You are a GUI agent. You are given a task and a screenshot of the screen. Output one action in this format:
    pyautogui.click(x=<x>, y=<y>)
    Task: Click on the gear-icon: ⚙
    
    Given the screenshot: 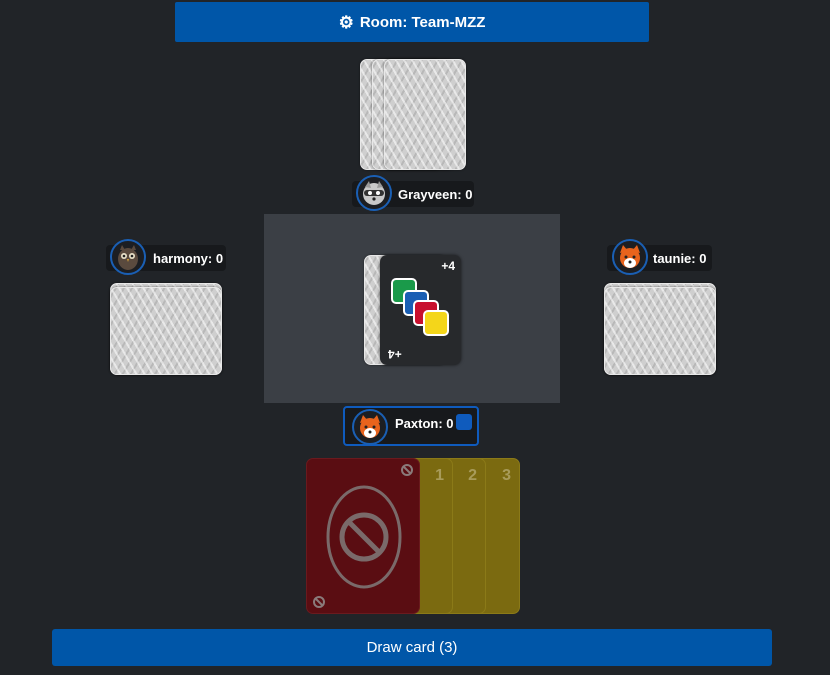 What is the action you would take?
    pyautogui.click(x=346, y=22)
    